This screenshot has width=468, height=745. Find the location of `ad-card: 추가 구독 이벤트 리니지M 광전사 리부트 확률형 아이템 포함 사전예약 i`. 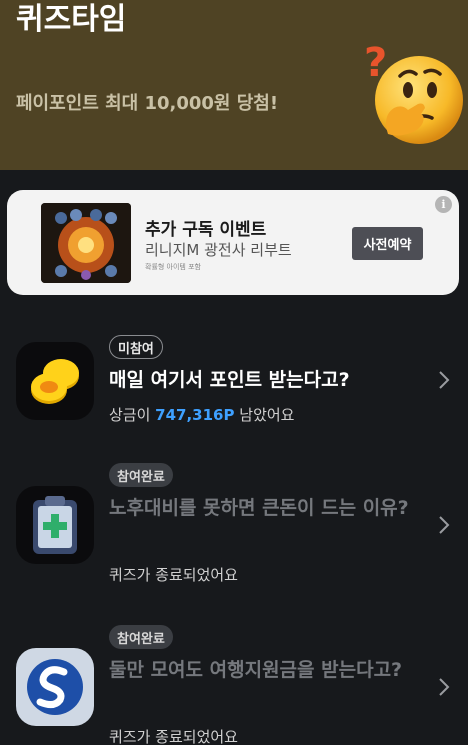

ad-card: 추가 구독 이벤트 리니지M 광전사 리부트 확률형 아이템 포함 사전예약 i is located at coordinates (233, 242).